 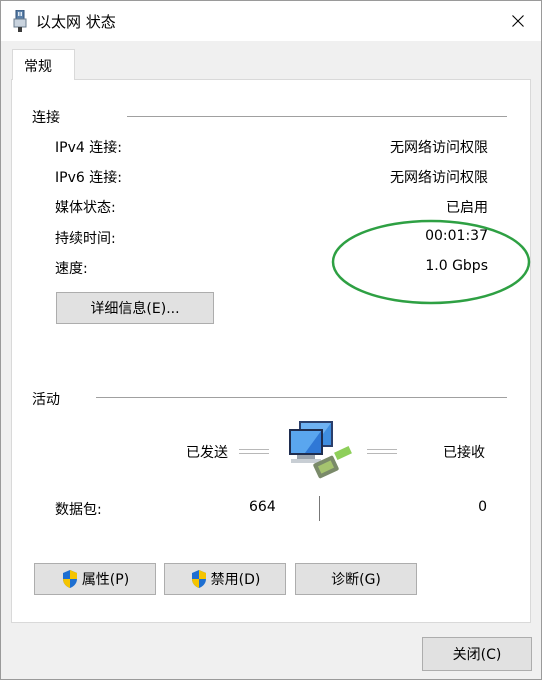 I want to click on packets-label: 数据包:, so click(x=78, y=510).